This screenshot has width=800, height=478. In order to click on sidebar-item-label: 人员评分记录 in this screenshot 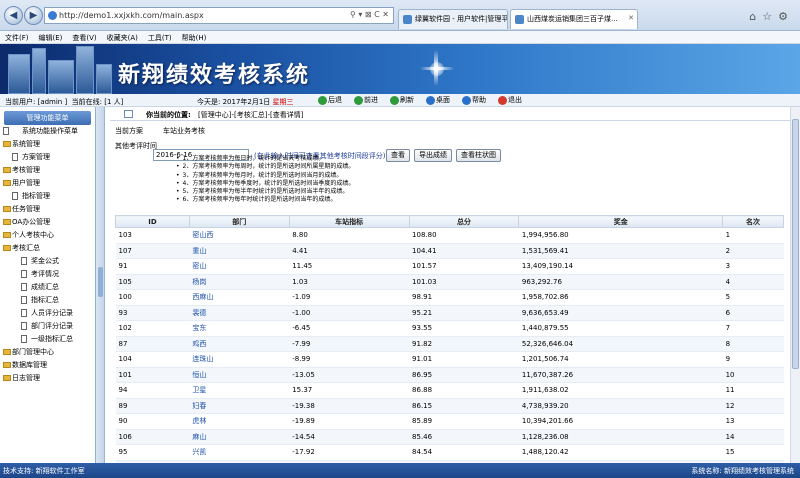, I will do `click(52, 313)`.